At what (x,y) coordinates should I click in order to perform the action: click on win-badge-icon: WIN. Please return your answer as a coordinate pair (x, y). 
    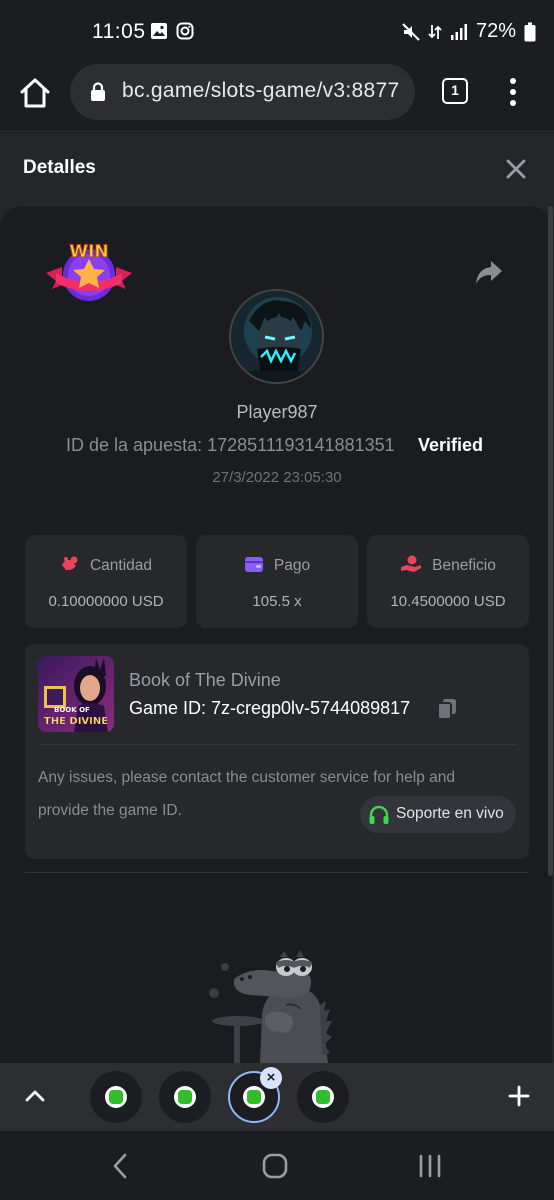
    Looking at the image, I should click on (89, 271).